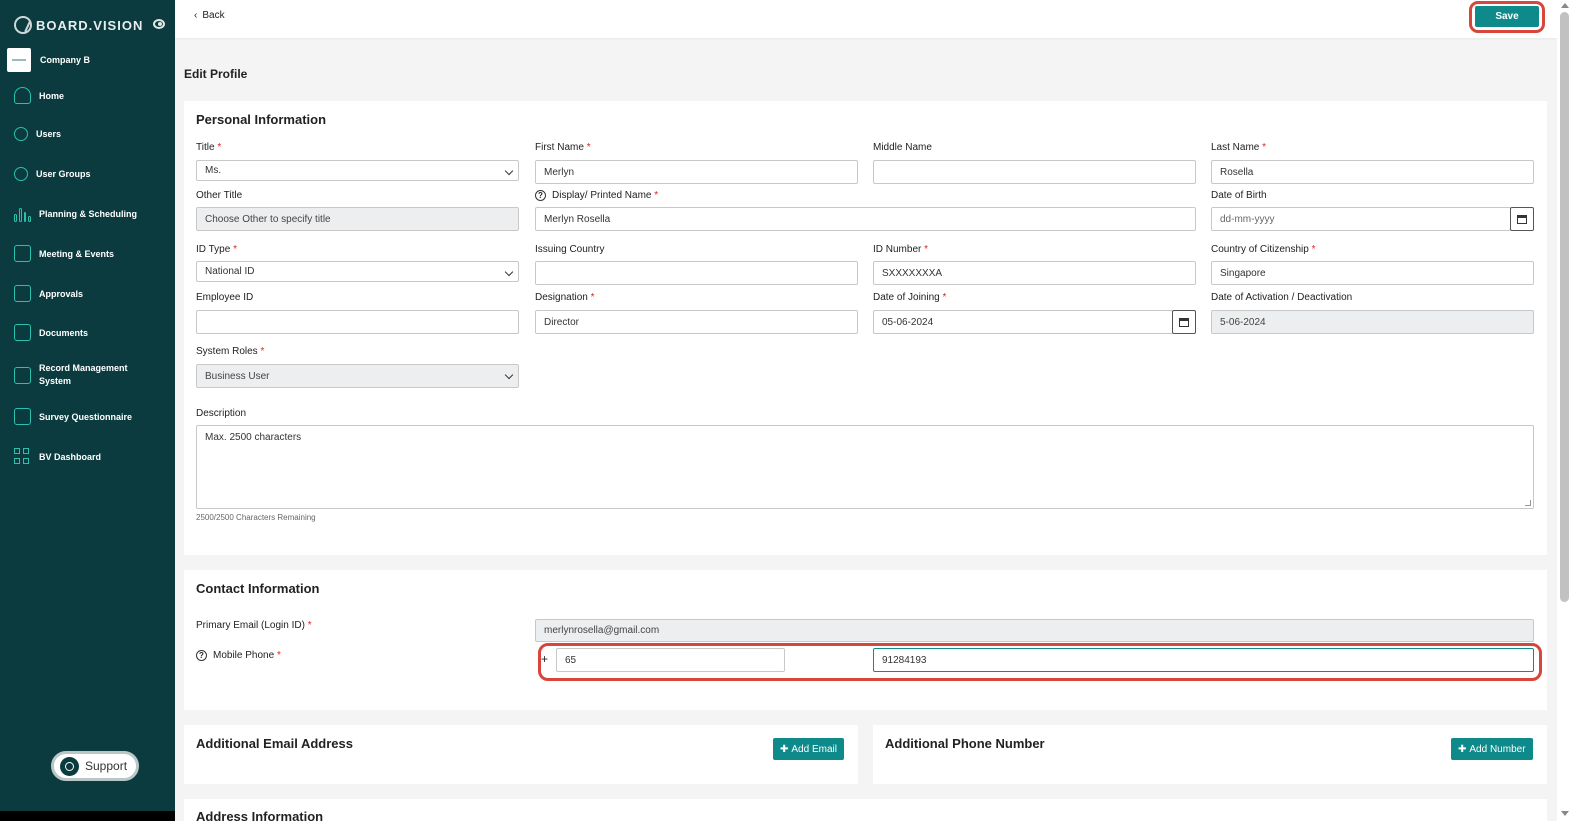 The width and height of the screenshot is (1572, 821). What do you see at coordinates (910, 297) in the screenshot?
I see `date-joining-label: Date of Joining *` at bounding box center [910, 297].